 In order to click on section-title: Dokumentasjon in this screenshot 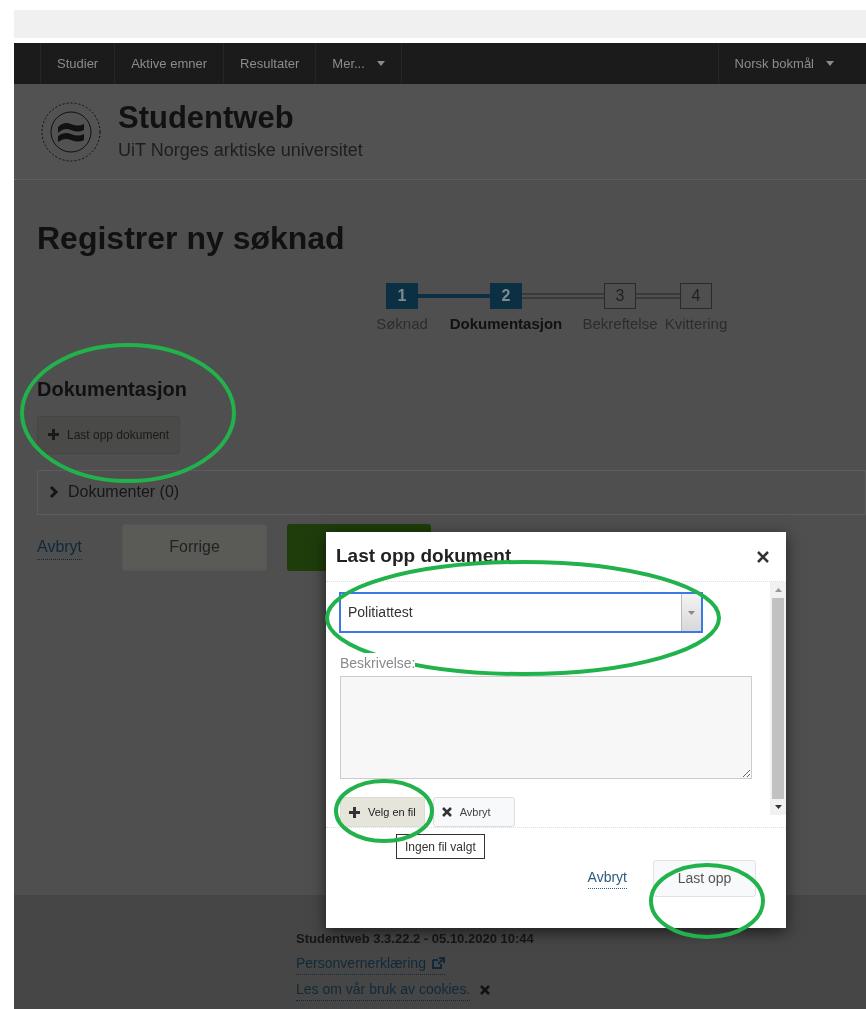, I will do `click(112, 389)`.